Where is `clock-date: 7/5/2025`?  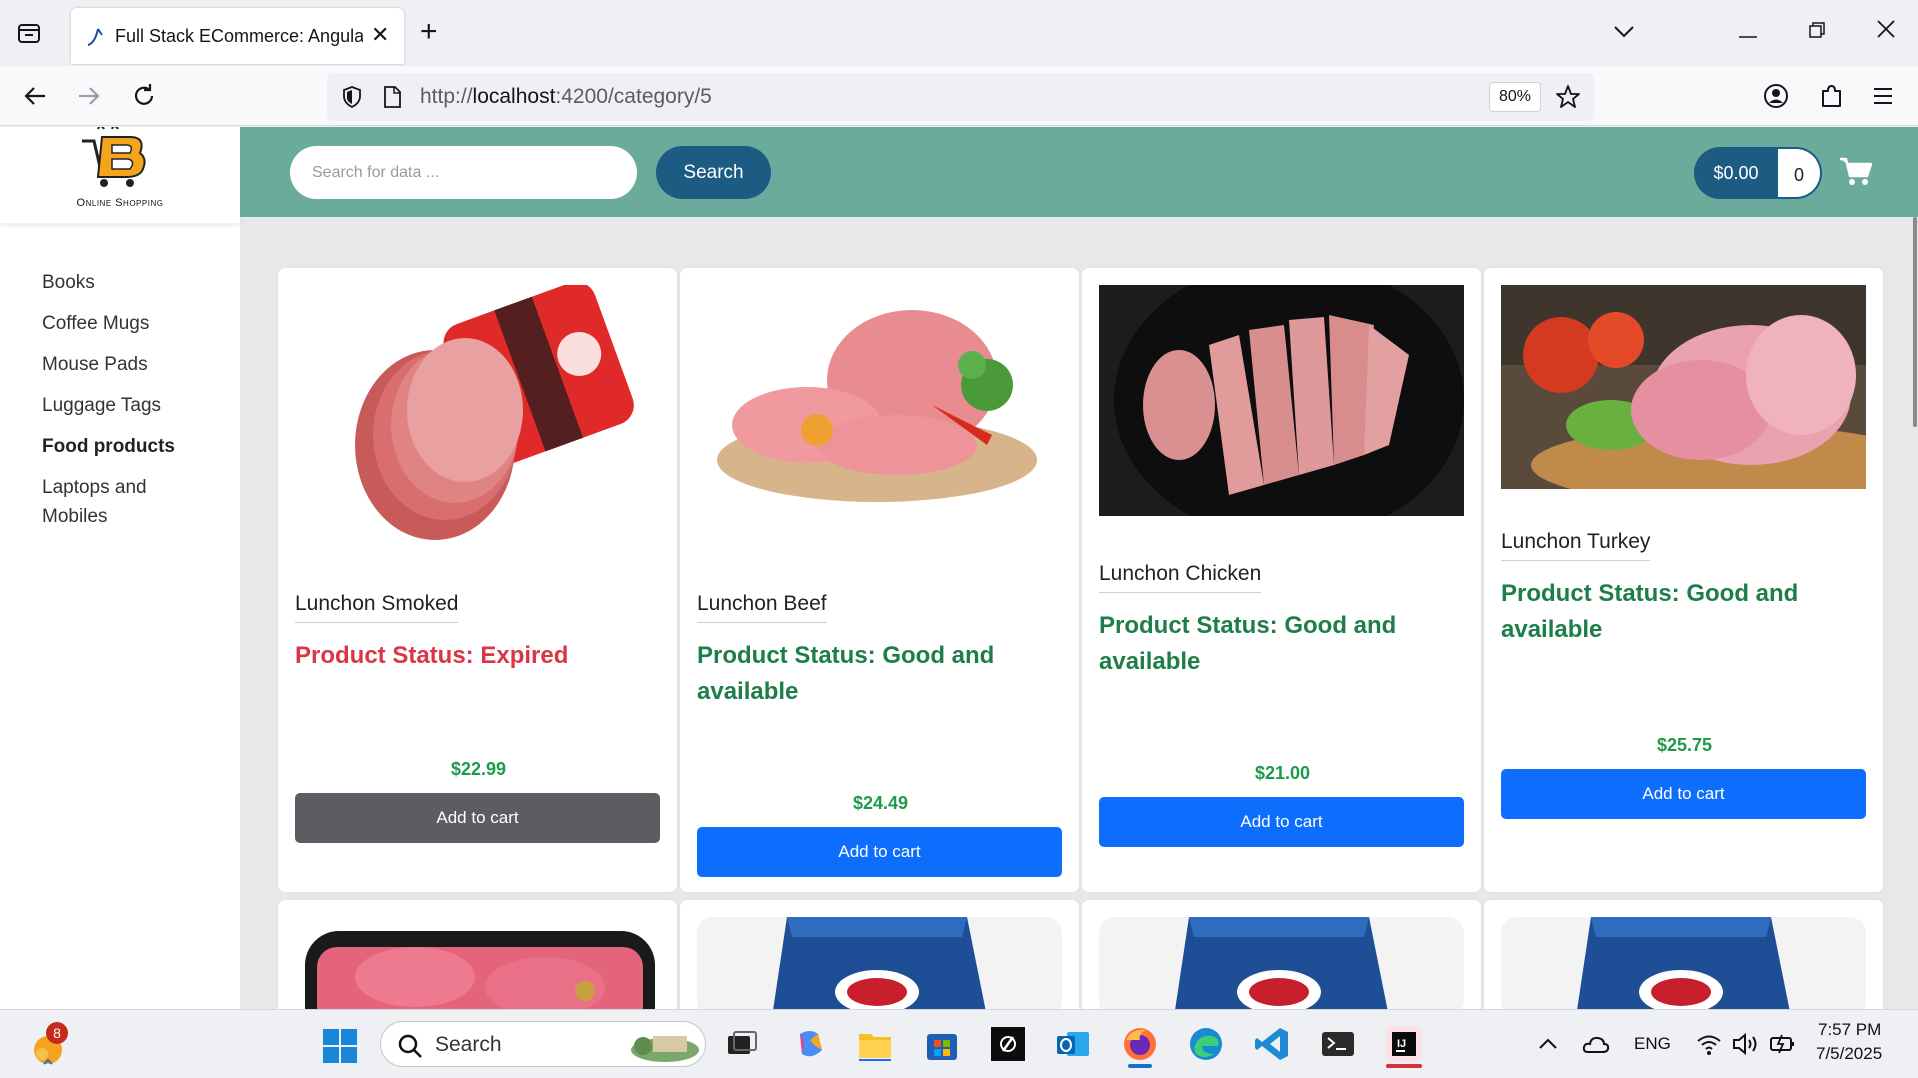
clock-date: 7/5/2025 is located at coordinates (1849, 1054).